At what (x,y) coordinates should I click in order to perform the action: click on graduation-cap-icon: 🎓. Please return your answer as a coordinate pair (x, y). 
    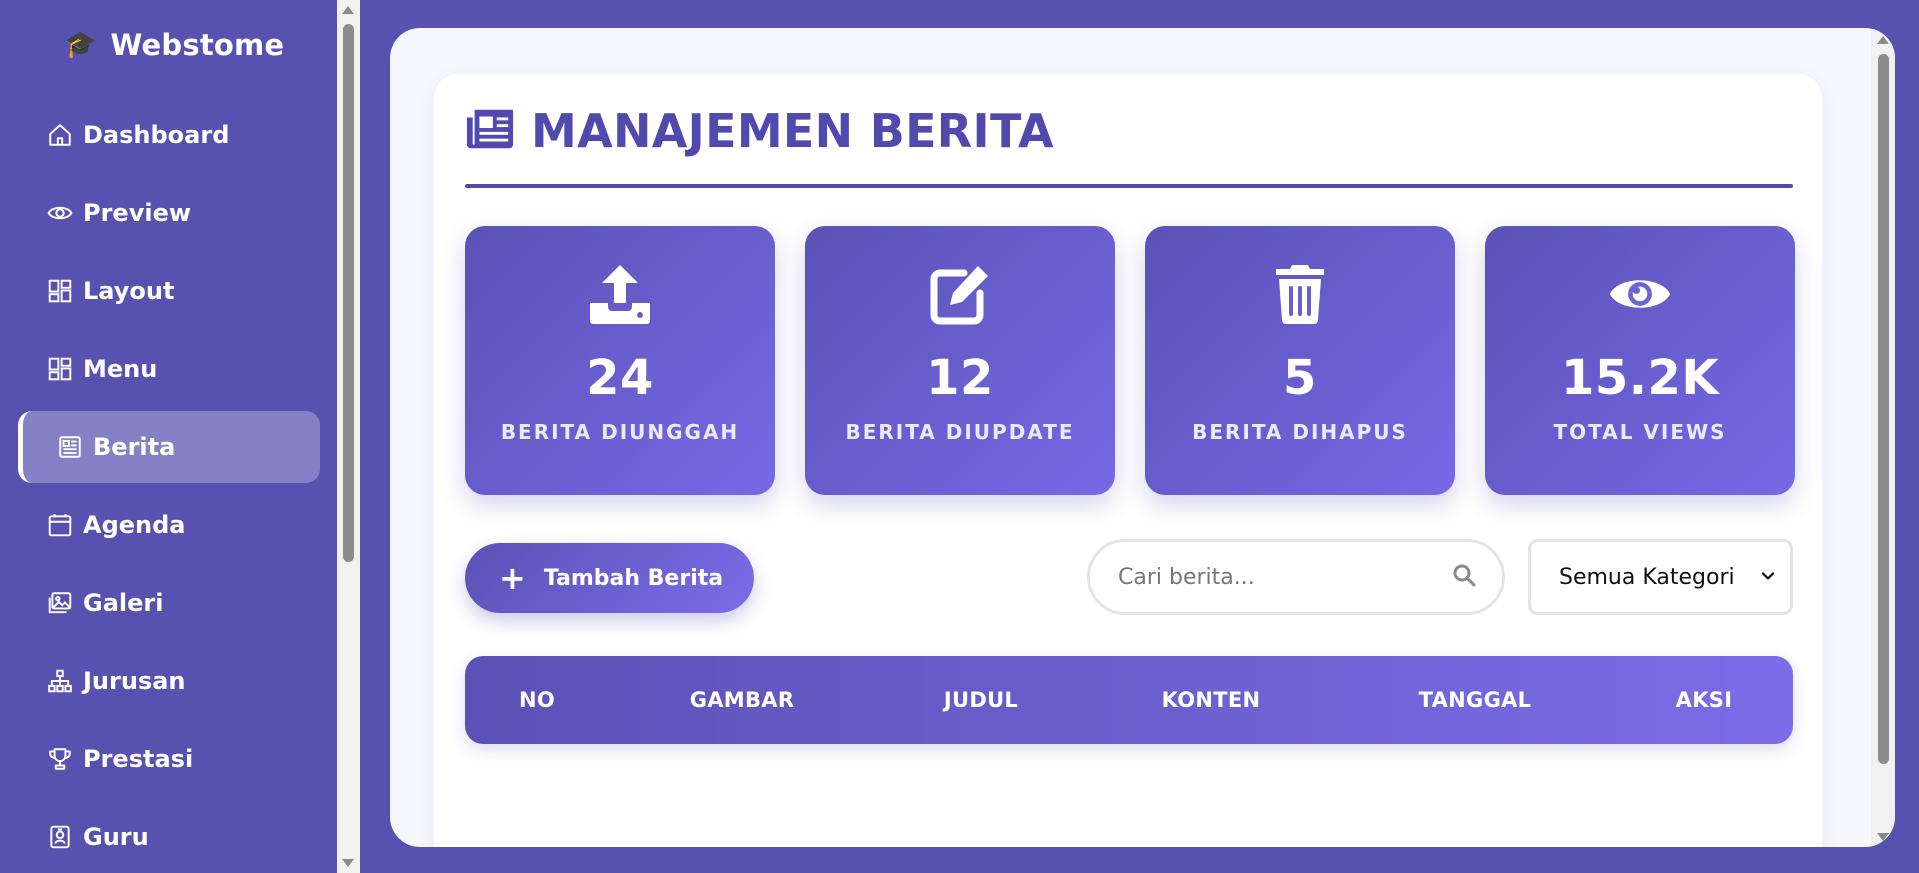
    Looking at the image, I should click on (80, 45).